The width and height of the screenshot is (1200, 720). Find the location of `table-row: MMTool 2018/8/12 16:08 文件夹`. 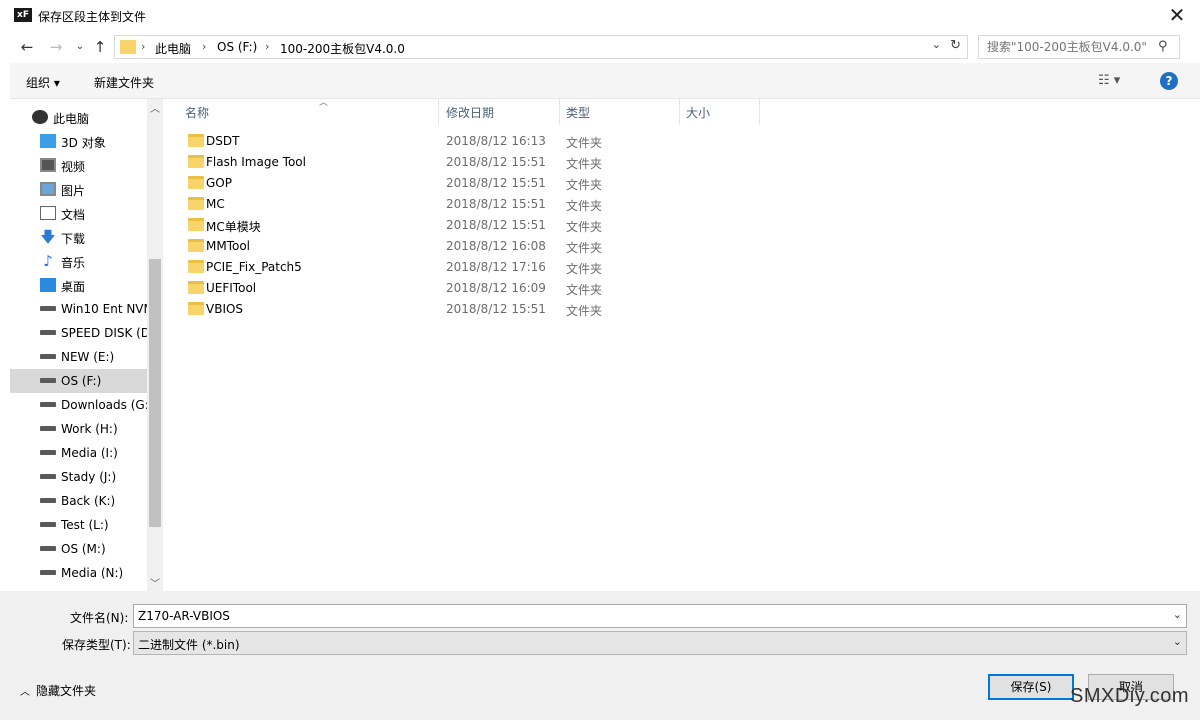

table-row: MMTool 2018/8/12 16:08 文件夹 is located at coordinates (463, 246).